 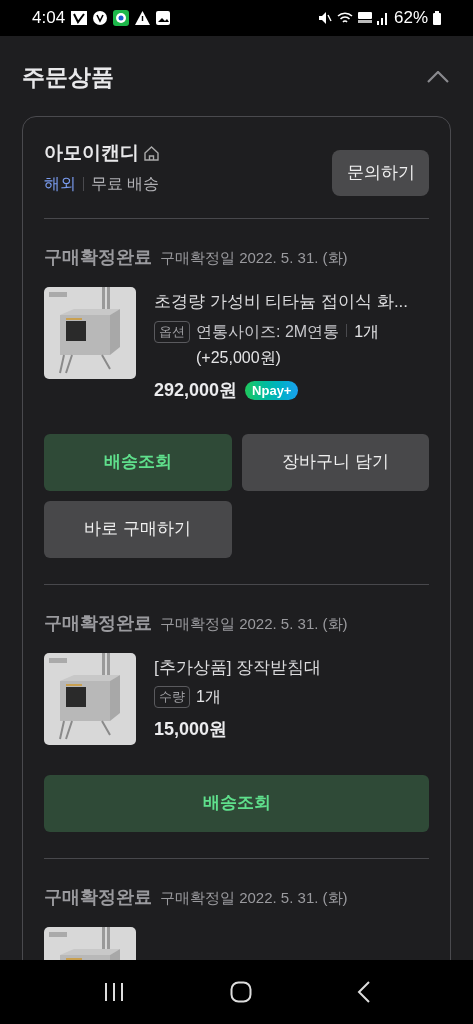 I want to click on option-text: 1개, so click(x=208, y=697).